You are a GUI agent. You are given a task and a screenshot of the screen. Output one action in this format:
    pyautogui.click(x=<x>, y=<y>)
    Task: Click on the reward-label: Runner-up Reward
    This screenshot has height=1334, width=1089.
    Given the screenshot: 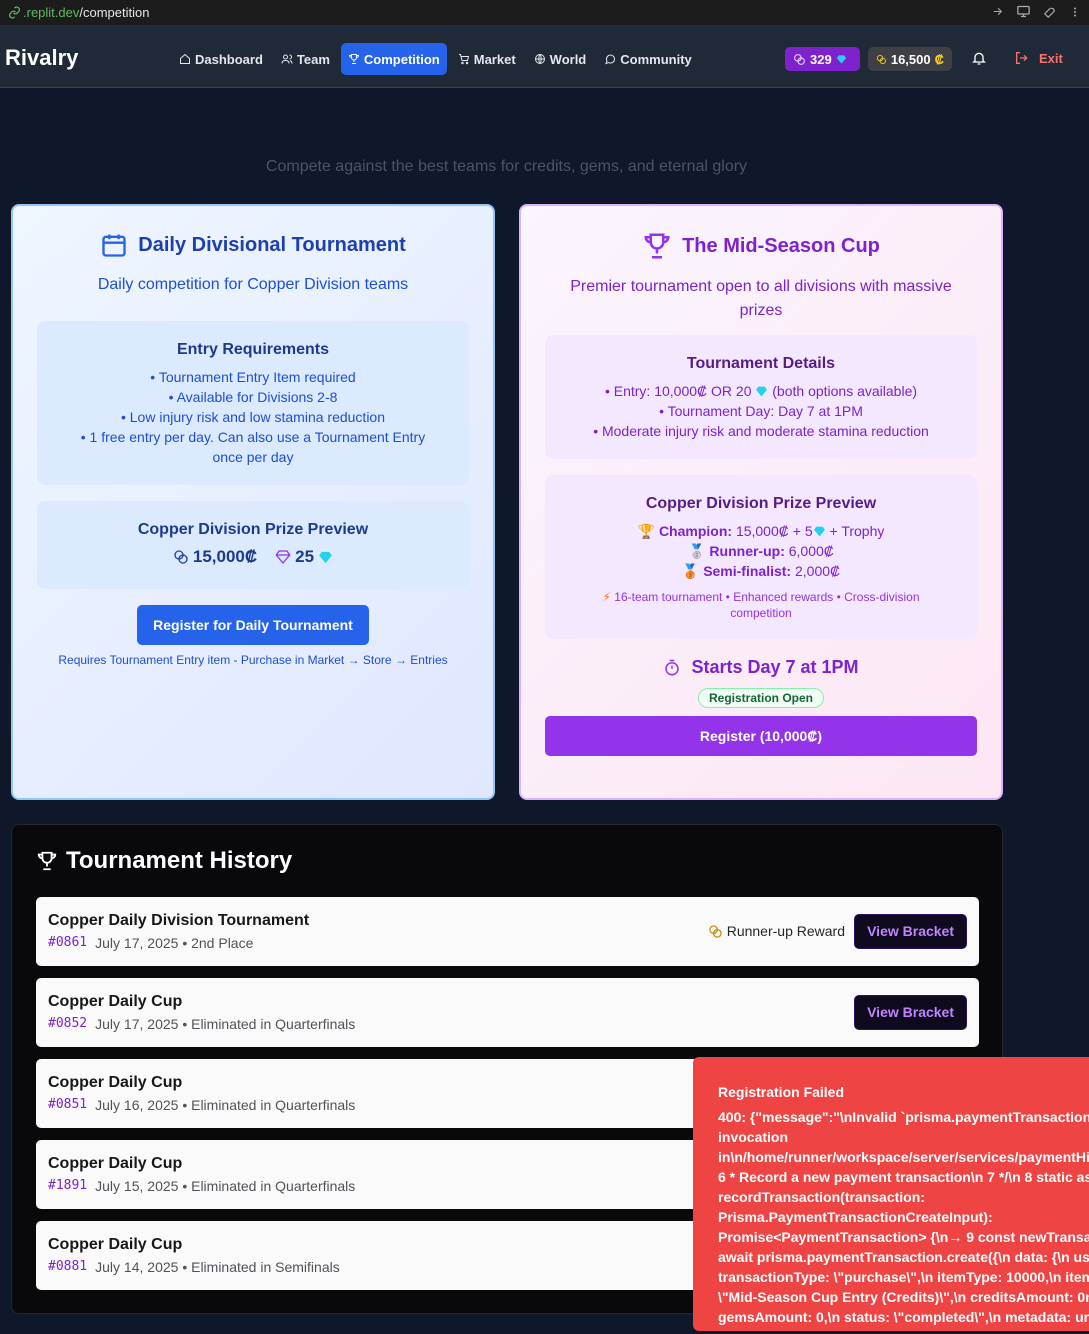 What is the action you would take?
    pyautogui.click(x=776, y=931)
    